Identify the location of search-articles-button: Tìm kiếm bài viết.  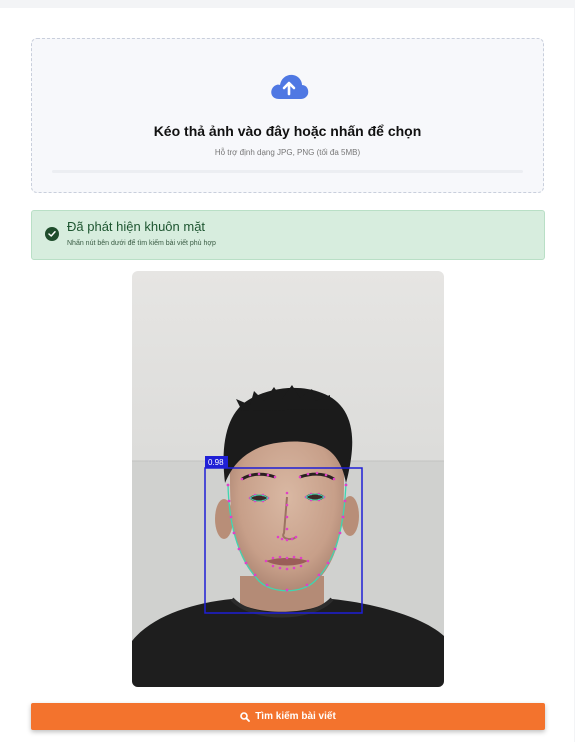
(288, 716).